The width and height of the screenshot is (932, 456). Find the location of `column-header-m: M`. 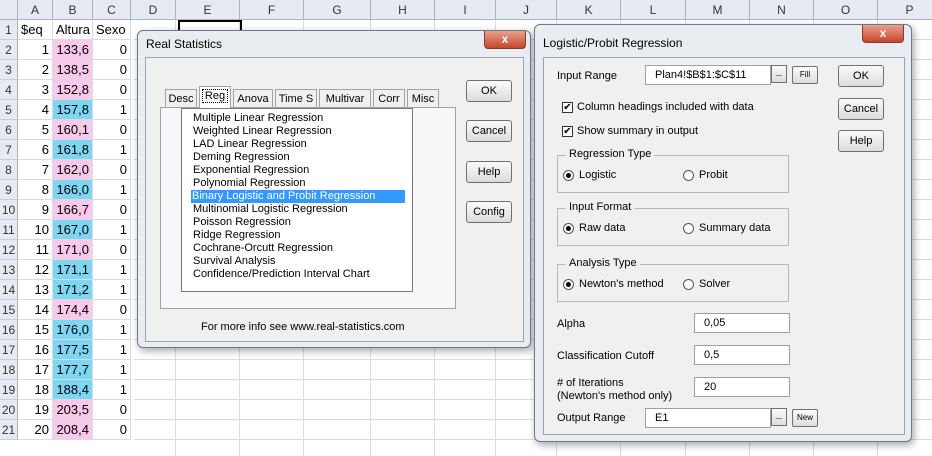

column-header-m: M is located at coordinates (718, 10).